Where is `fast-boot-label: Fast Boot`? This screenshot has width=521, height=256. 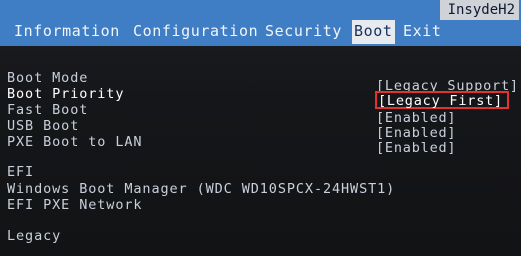
fast-boot-label: Fast Boot is located at coordinates (47, 110).